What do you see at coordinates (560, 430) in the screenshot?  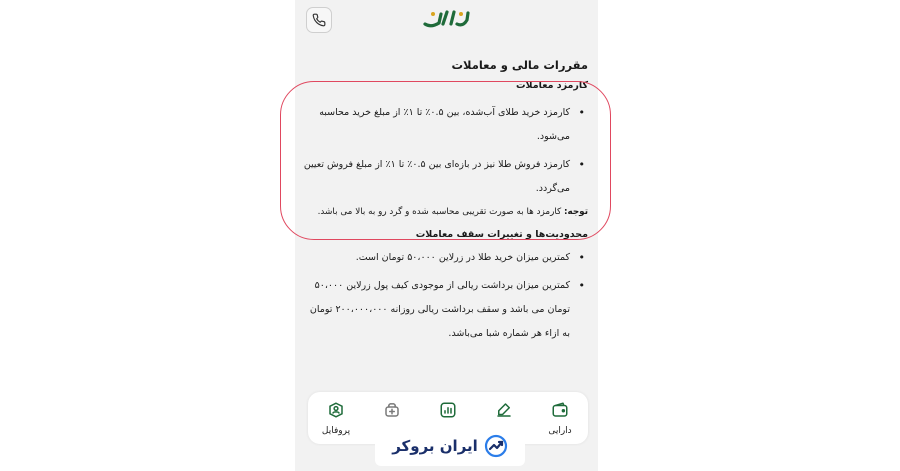 I see `nav-label-assets: دارایی` at bounding box center [560, 430].